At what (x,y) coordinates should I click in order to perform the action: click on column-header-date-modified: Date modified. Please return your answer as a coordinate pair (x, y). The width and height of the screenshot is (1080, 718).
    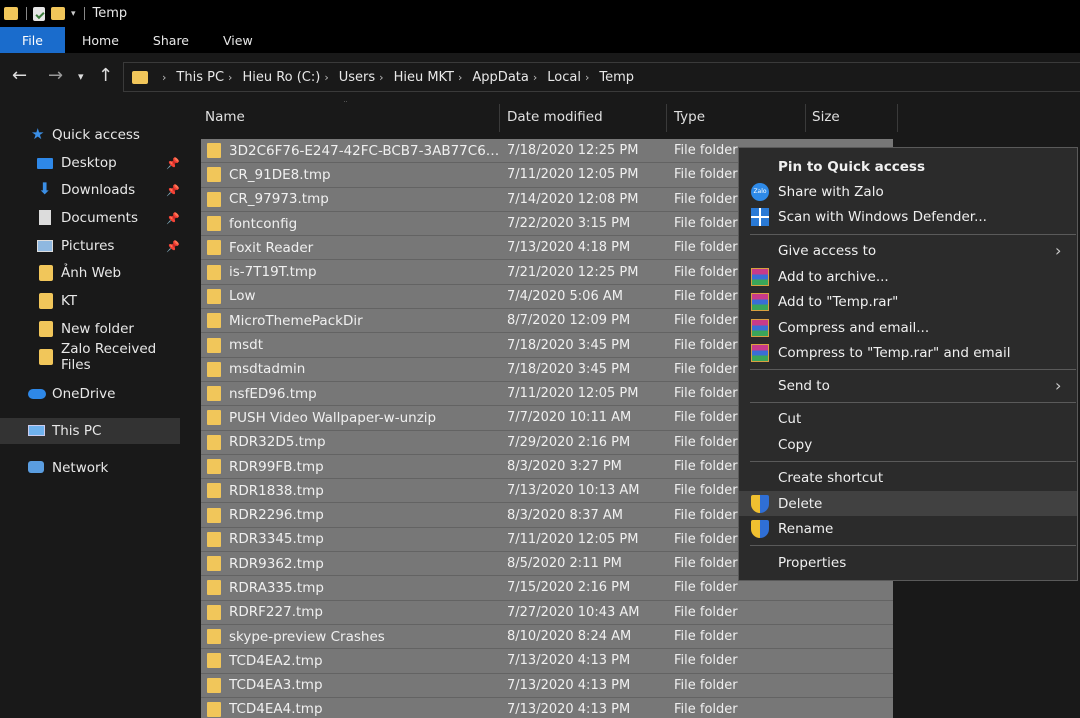
    Looking at the image, I should click on (555, 117).